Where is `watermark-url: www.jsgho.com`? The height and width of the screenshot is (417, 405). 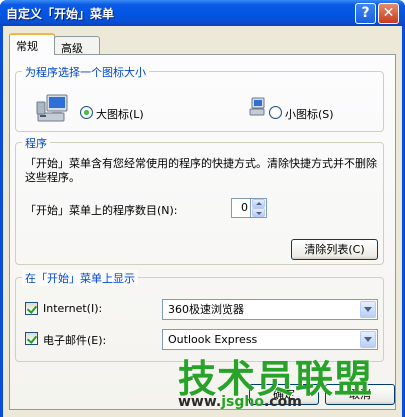
watermark-url: www.jsgho.com is located at coordinates (240, 402).